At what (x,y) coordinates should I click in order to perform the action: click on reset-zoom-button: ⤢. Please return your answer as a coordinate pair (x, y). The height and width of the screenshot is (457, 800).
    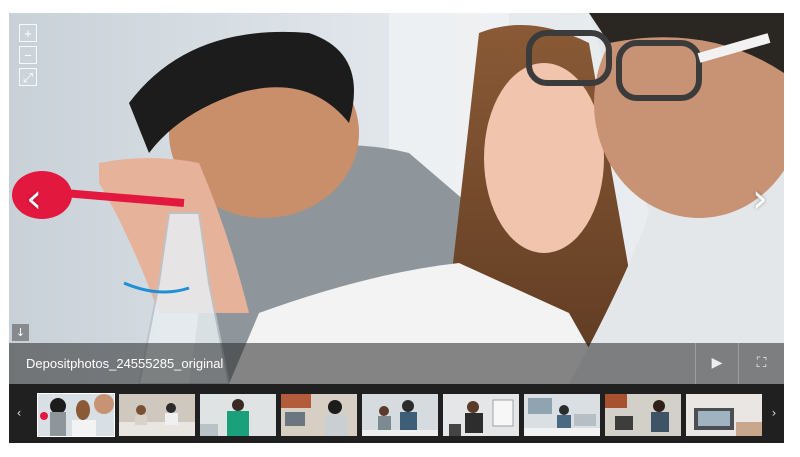
    Looking at the image, I should click on (28, 77).